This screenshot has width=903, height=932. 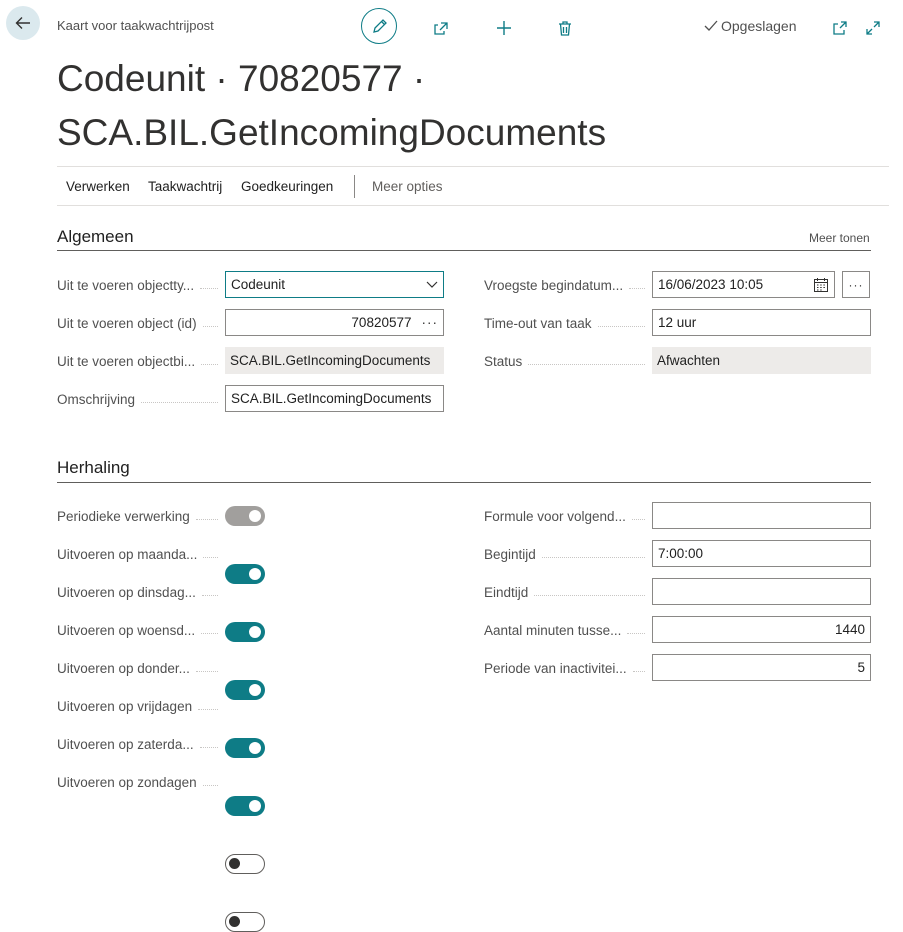 I want to click on minutes-field: 1440, so click(x=761, y=629).